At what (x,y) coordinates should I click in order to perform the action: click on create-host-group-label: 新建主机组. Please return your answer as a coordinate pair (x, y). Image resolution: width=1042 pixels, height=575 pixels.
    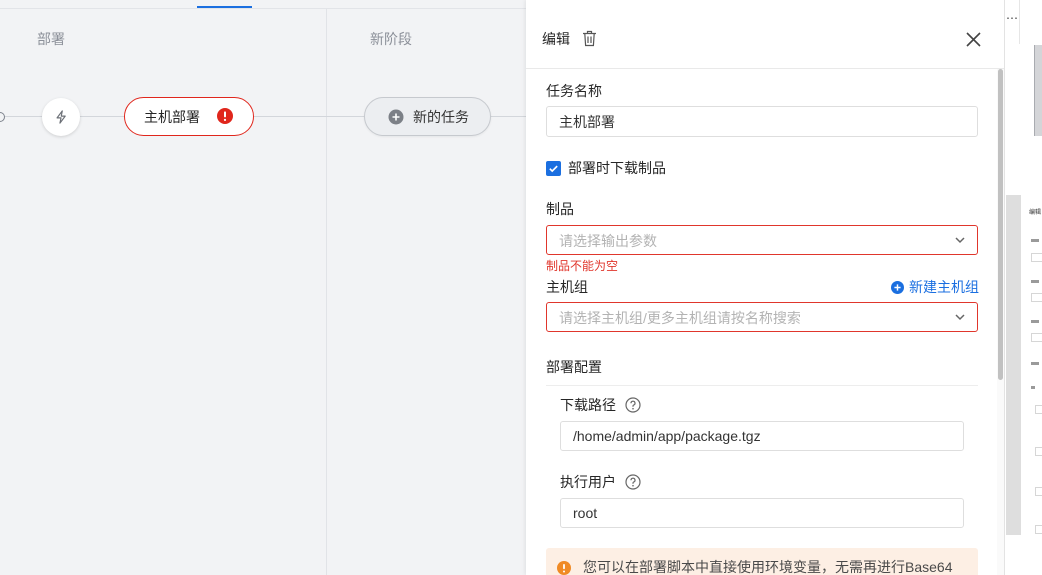
    Looking at the image, I should click on (944, 287).